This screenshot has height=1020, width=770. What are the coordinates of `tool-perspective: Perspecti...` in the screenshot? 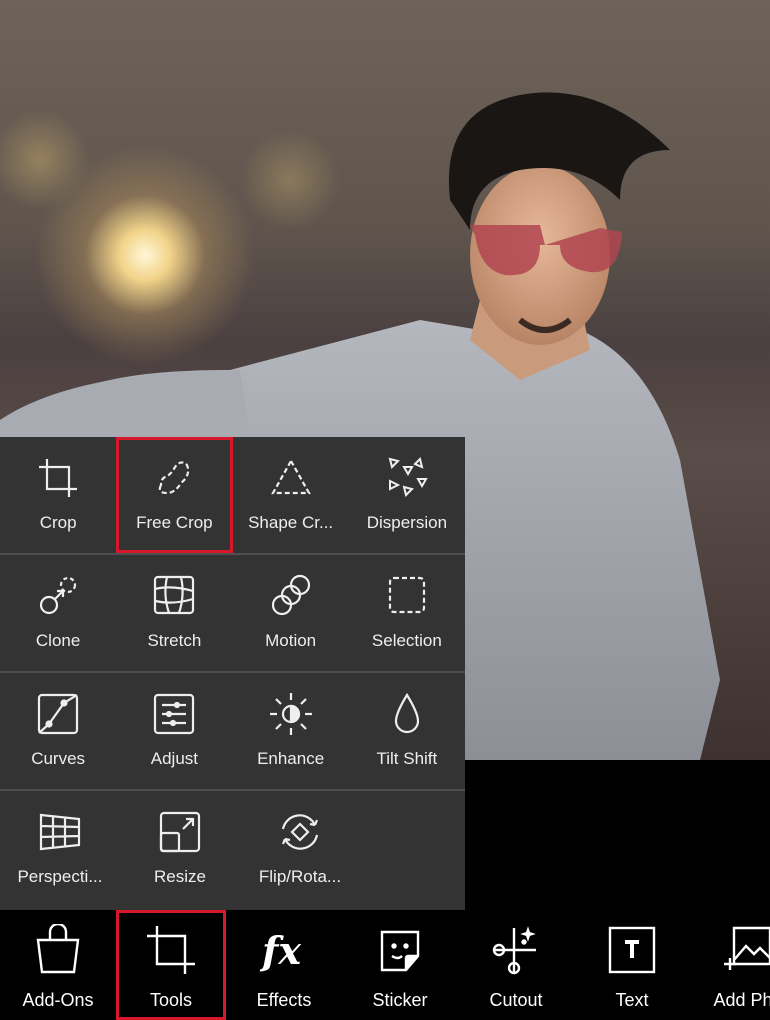 It's located at (60, 850).